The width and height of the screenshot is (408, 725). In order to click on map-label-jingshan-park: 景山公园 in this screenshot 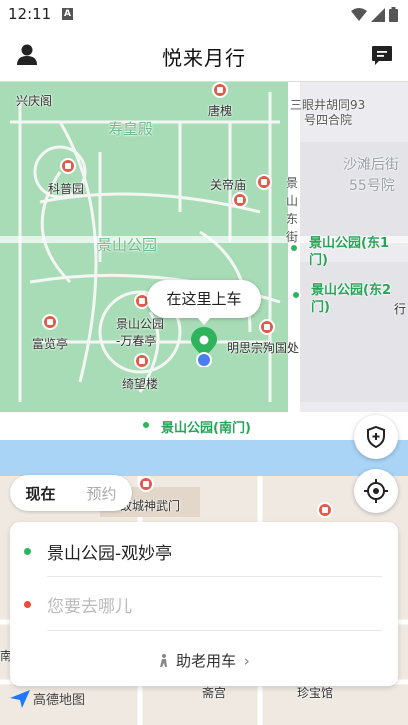, I will do `click(127, 245)`.